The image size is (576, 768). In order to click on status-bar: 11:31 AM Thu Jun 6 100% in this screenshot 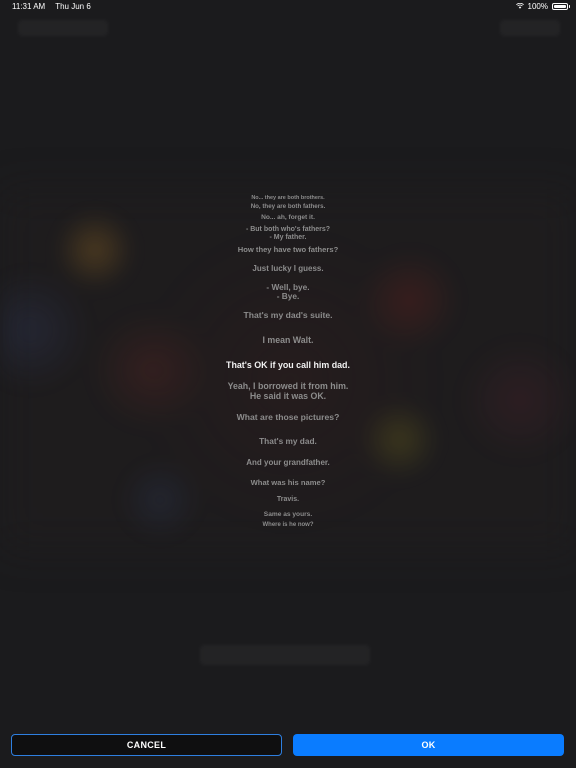, I will do `click(288, 6)`.